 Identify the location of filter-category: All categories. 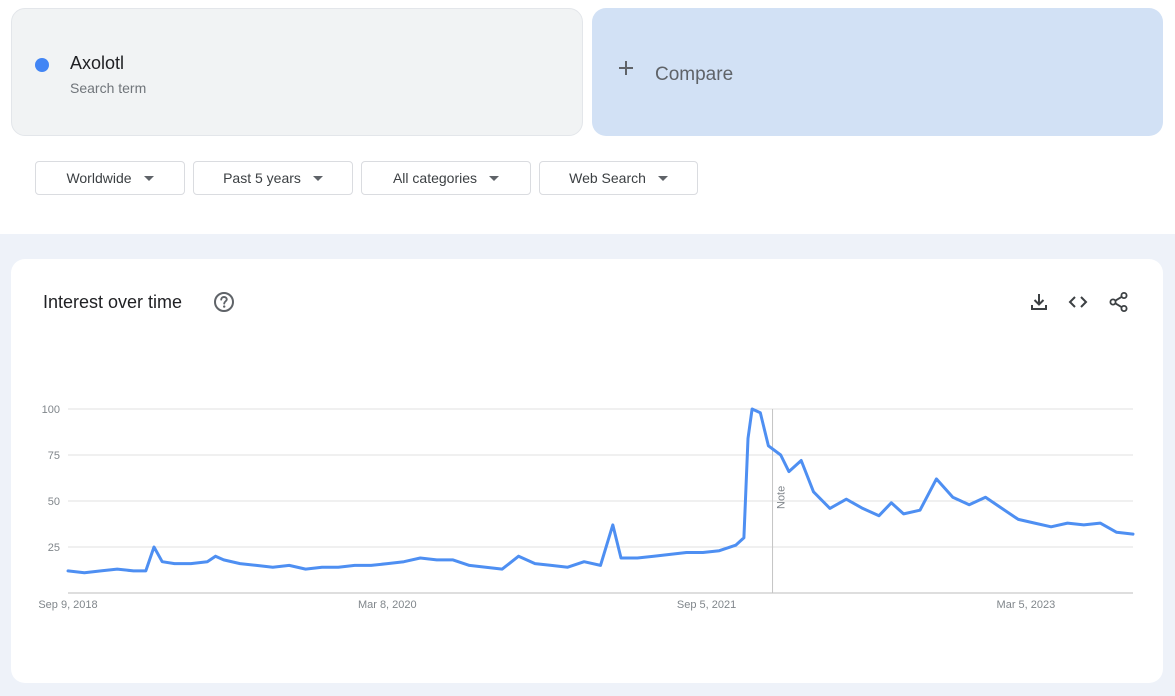
(446, 178).